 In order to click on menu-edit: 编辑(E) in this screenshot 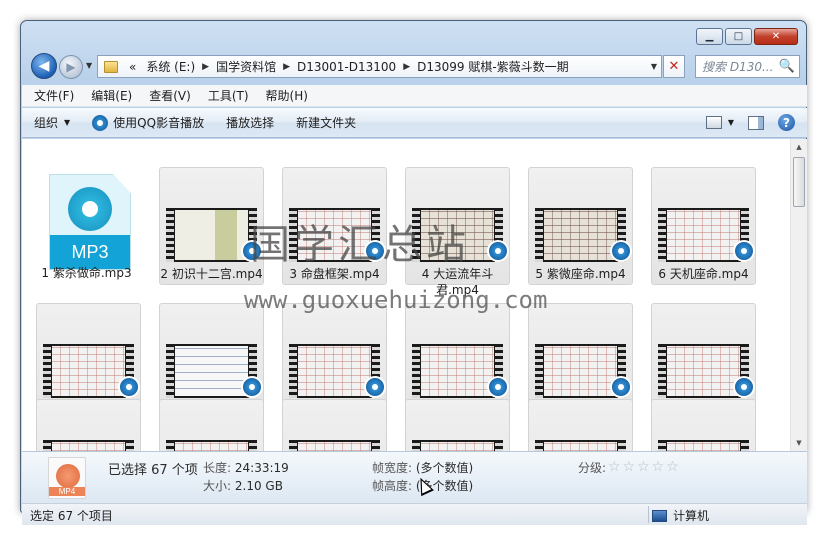, I will do `click(111, 95)`.